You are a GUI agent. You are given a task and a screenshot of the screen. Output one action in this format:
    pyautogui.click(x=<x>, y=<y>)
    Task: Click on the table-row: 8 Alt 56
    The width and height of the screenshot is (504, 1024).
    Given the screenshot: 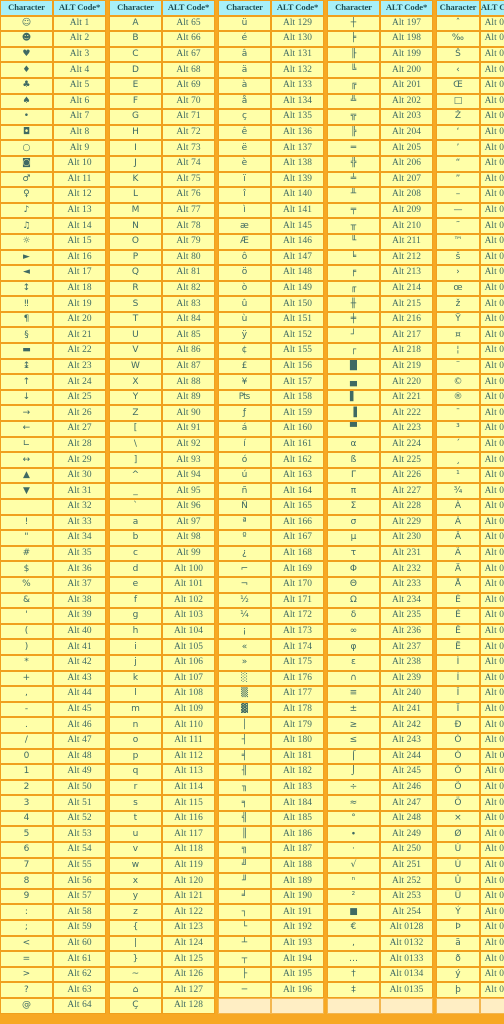 What is the action you would take?
    pyautogui.click(x=53, y=881)
    